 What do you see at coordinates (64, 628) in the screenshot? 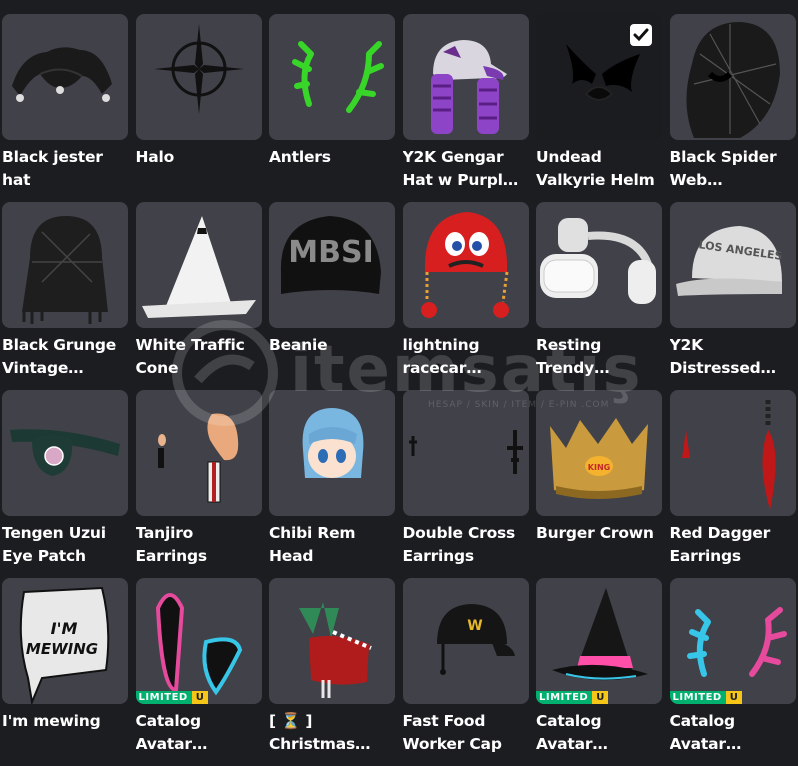
I see `svg-text: I'M` at bounding box center [64, 628].